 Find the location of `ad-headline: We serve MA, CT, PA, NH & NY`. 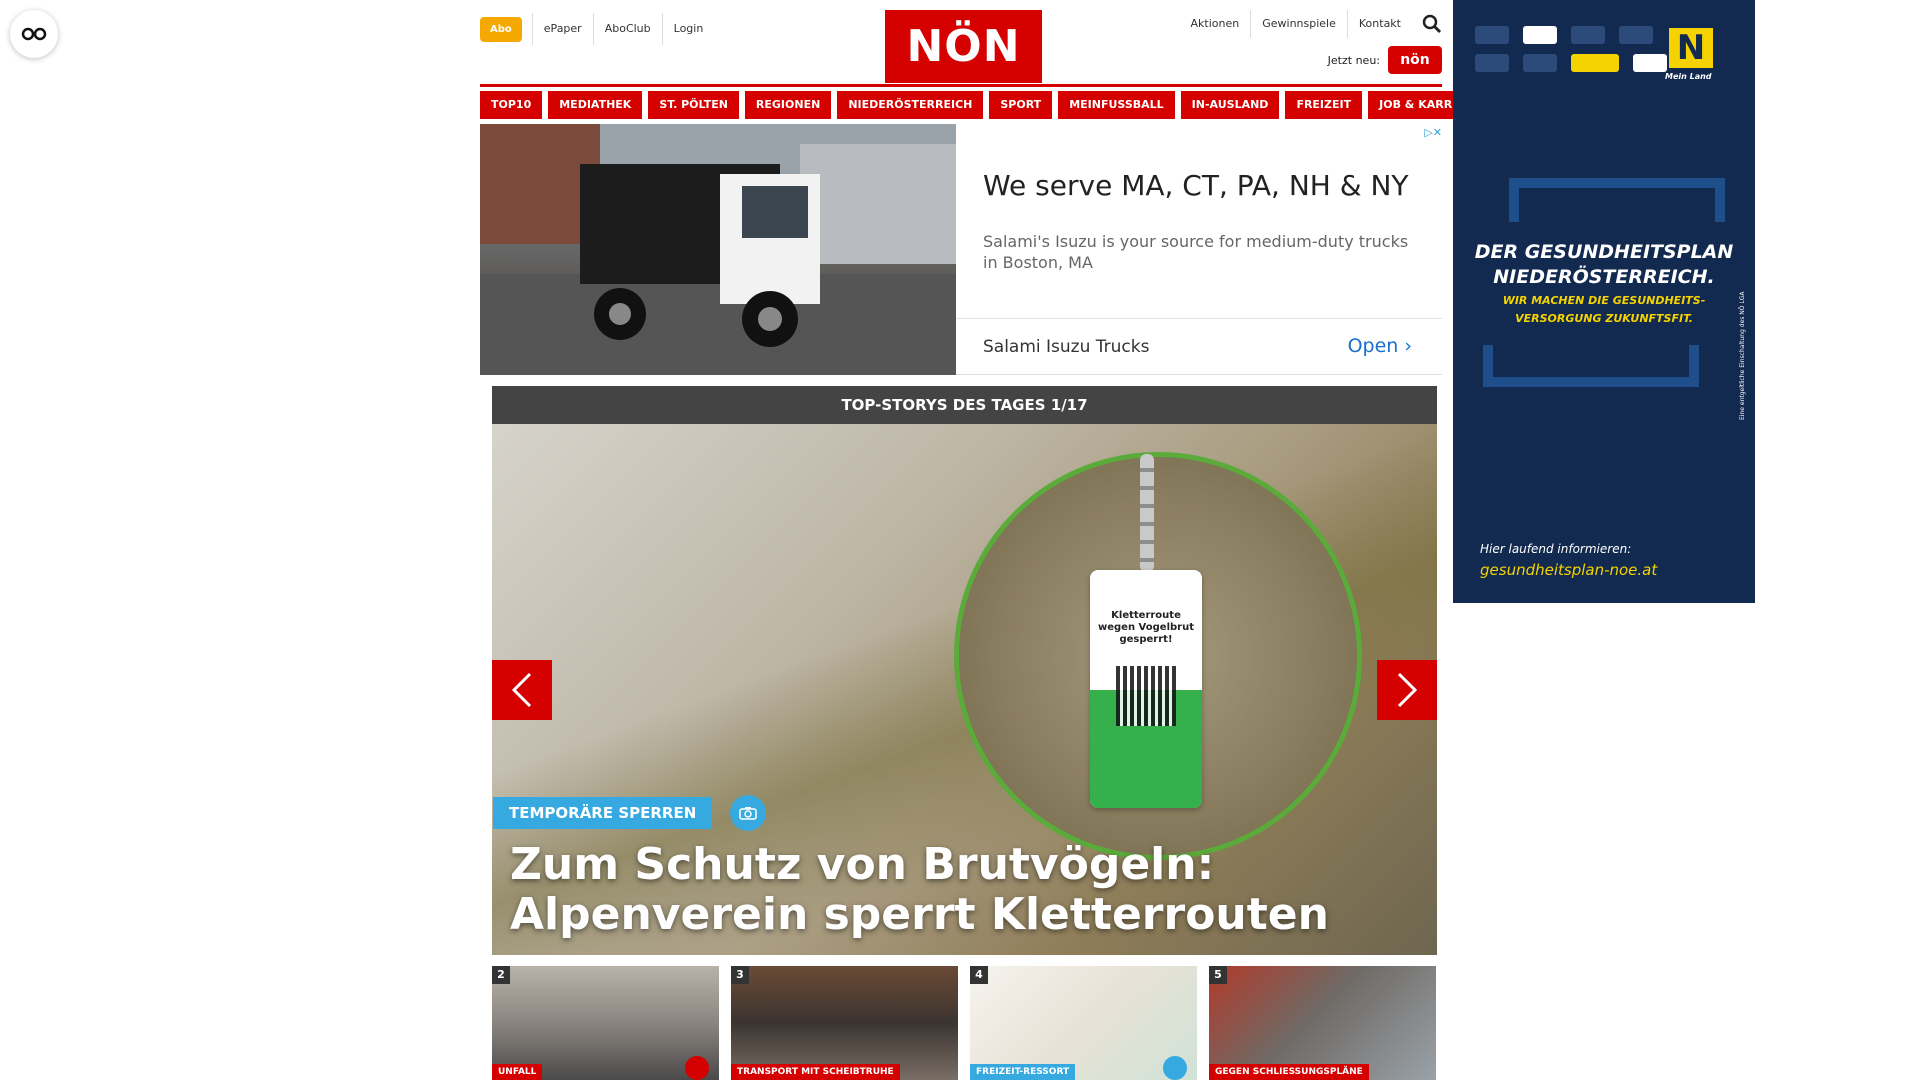

ad-headline: We serve MA, CT, PA, NH & NY is located at coordinates (1196, 185).